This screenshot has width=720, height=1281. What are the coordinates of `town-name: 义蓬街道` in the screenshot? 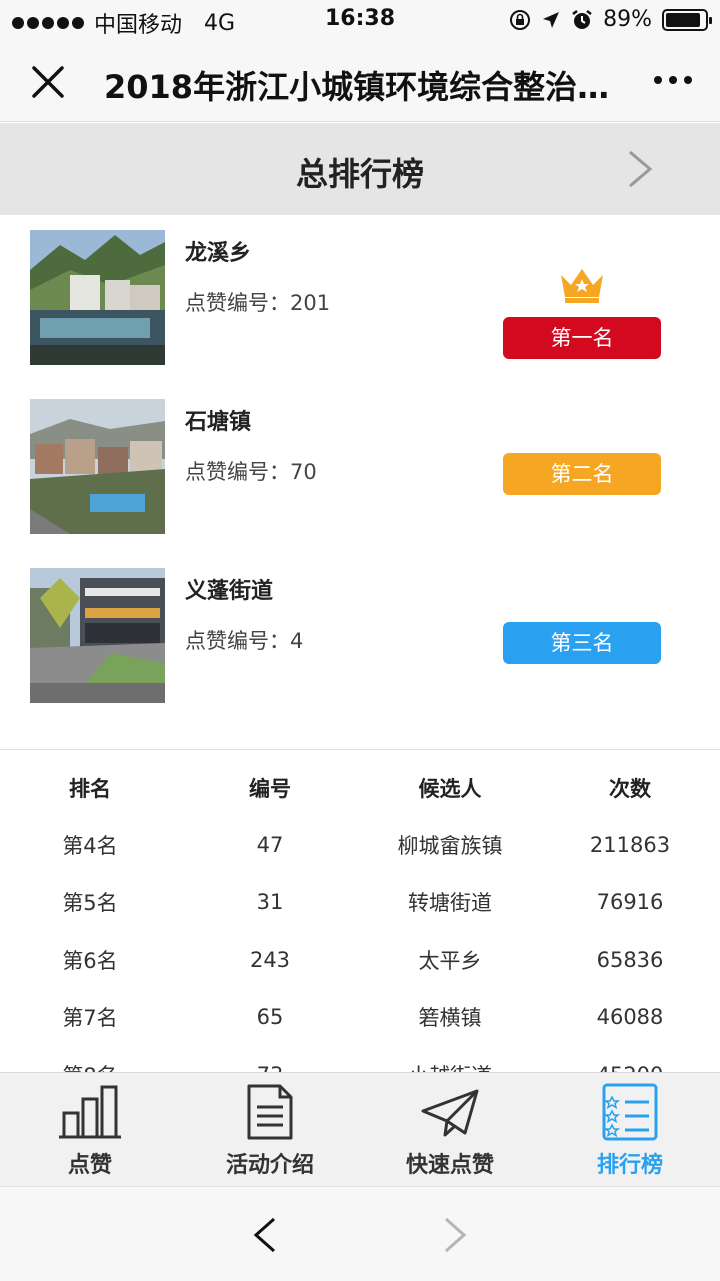 It's located at (229, 591).